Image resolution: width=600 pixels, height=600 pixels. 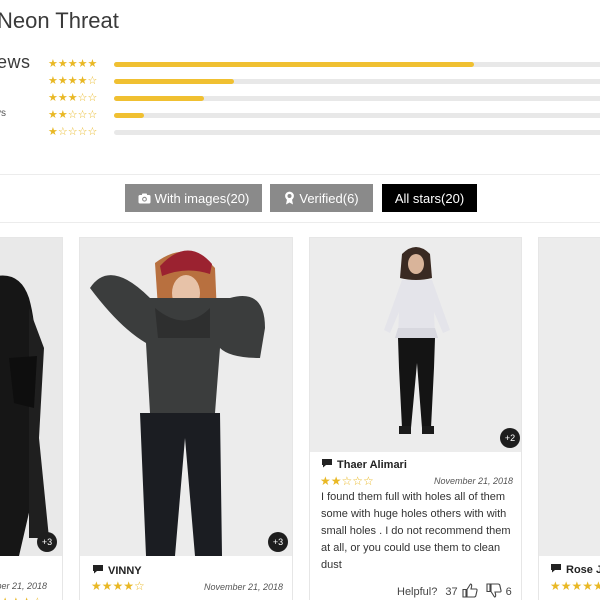 I want to click on review-card: Rose J ★★★★★, so click(x=569, y=418).